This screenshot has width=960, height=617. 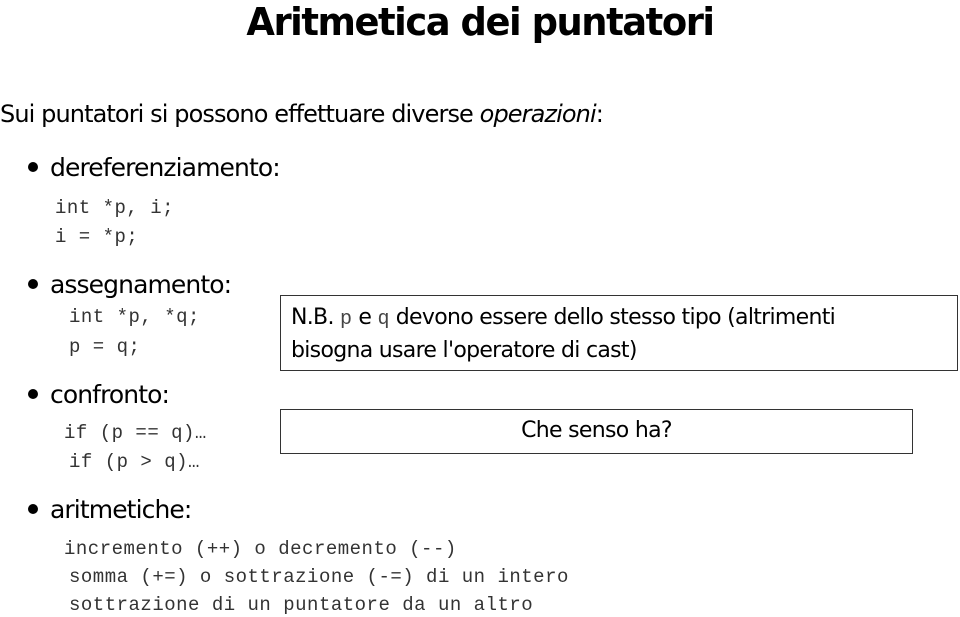 What do you see at coordinates (346, 319) in the screenshot?
I see `note-var-p: p` at bounding box center [346, 319].